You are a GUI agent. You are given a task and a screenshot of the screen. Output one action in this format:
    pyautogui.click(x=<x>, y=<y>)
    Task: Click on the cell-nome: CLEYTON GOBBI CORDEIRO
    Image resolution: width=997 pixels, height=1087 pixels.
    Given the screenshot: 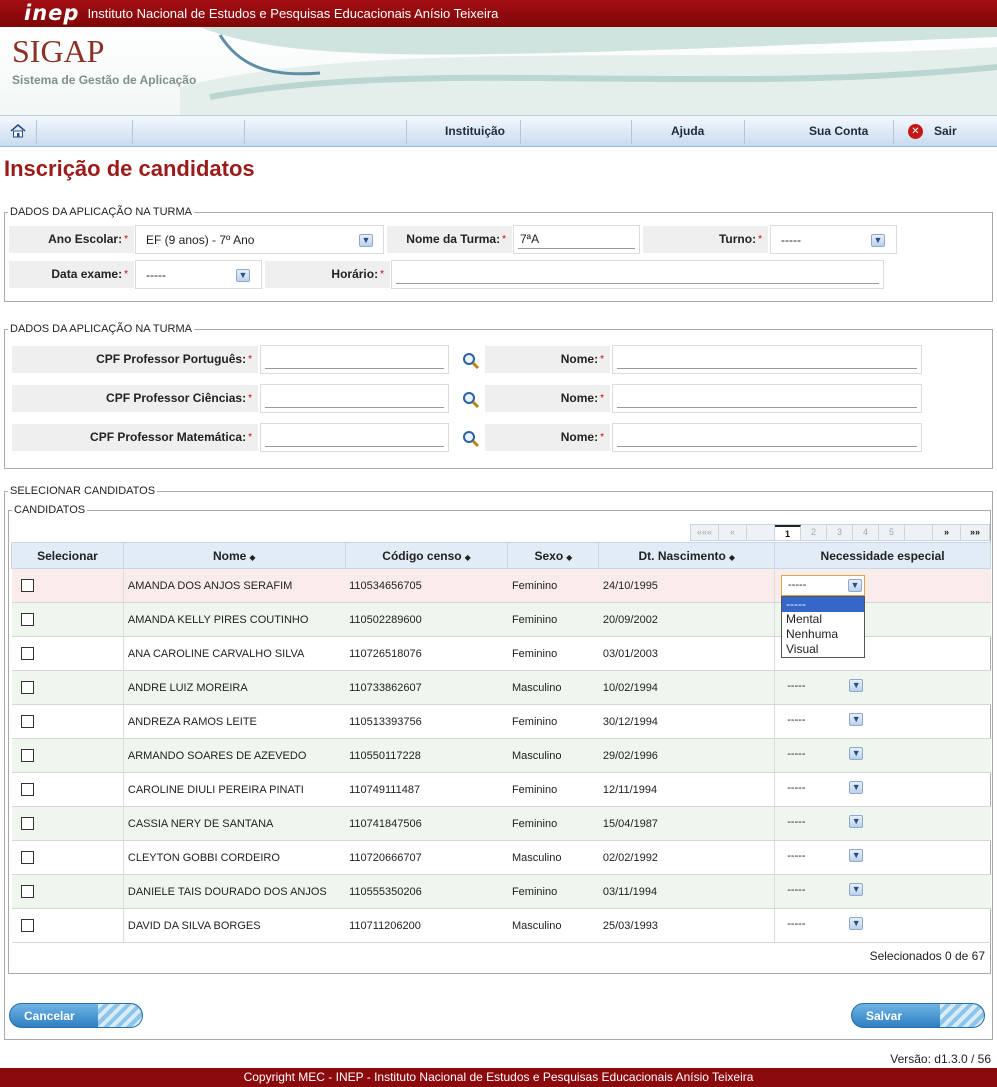 What is the action you would take?
    pyautogui.click(x=234, y=857)
    